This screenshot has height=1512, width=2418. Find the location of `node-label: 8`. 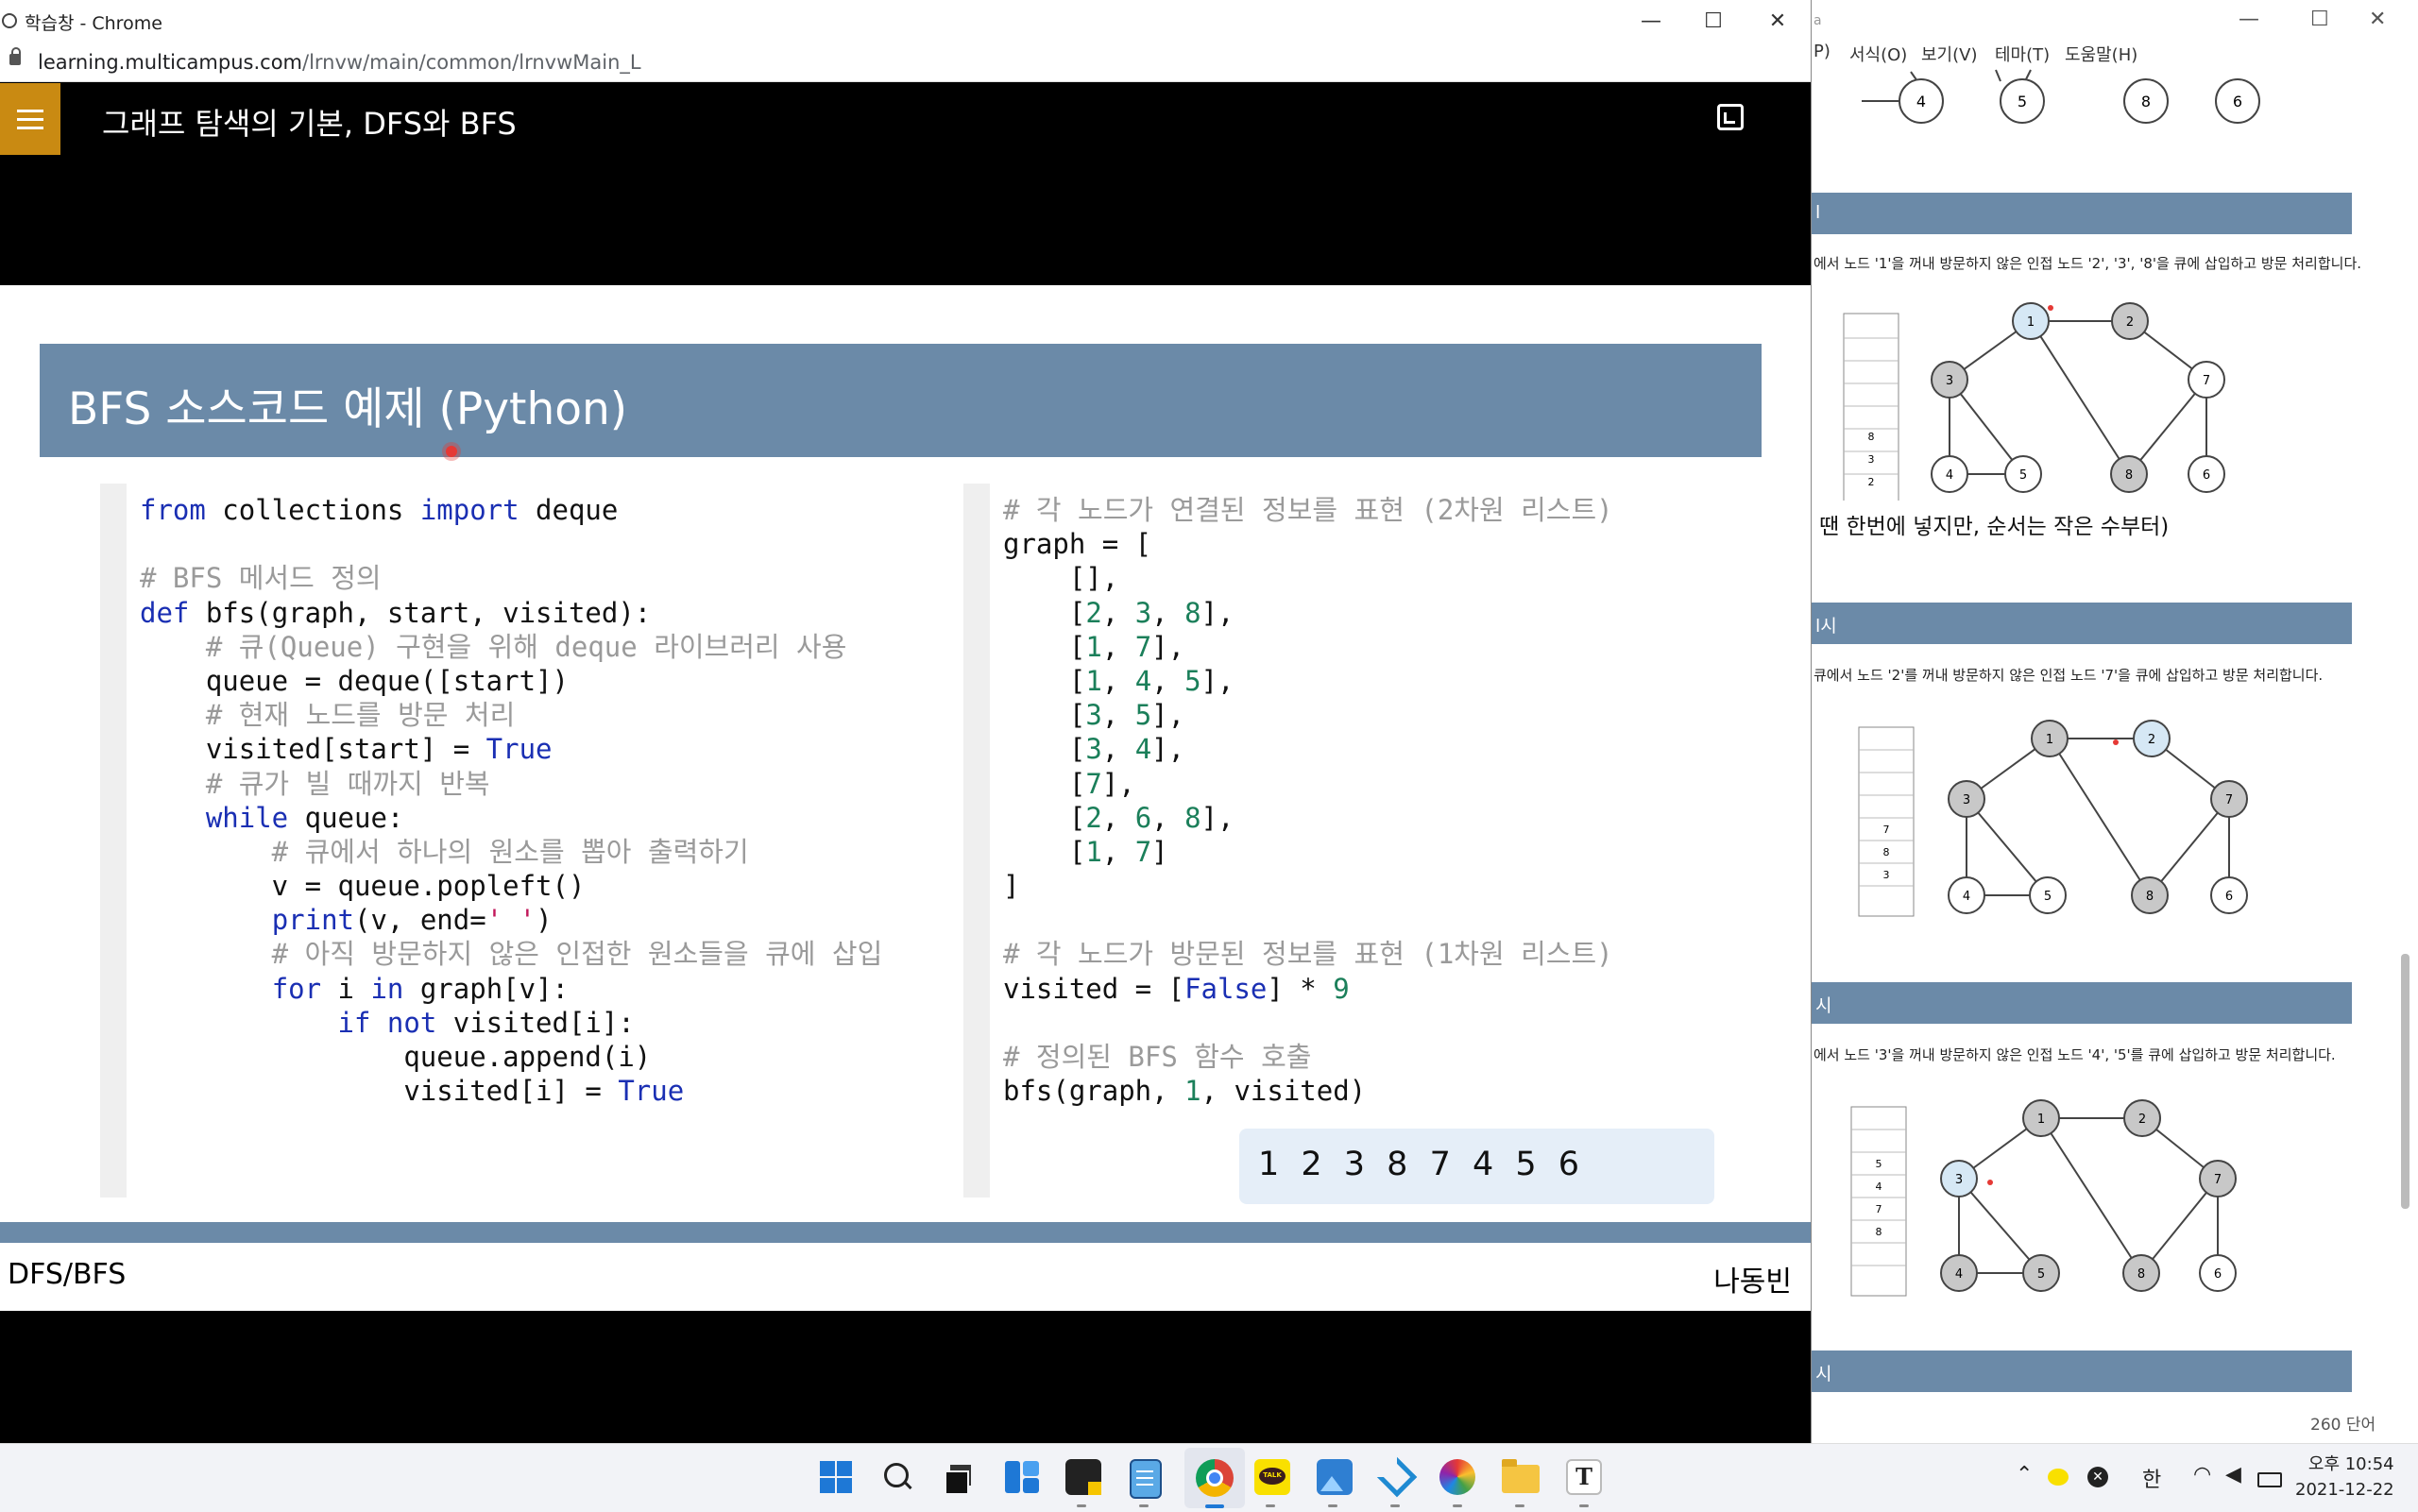

node-label: 8 is located at coordinates (2129, 475).